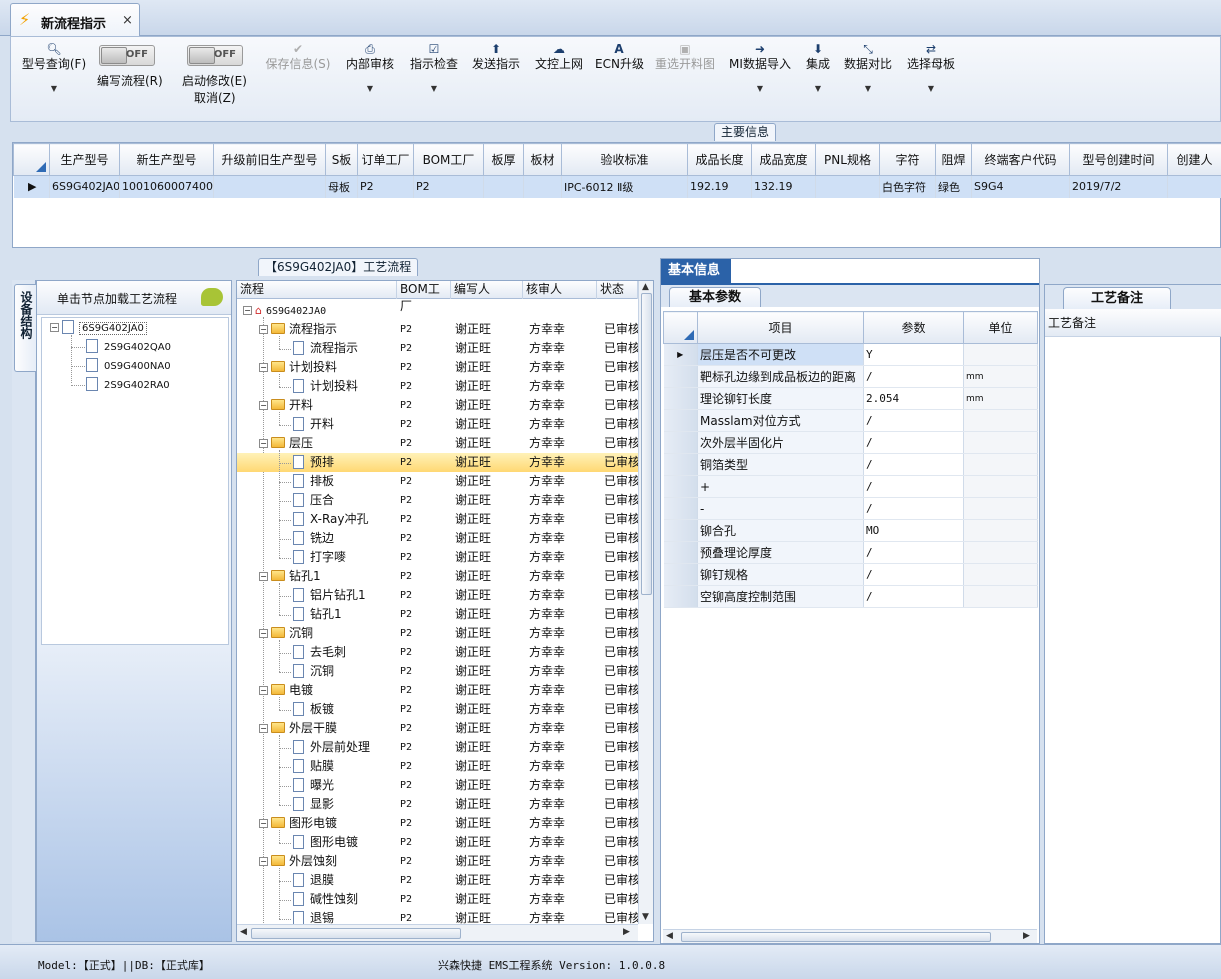 The image size is (1221, 979). I want to click on column-header: 流程, so click(317, 290).